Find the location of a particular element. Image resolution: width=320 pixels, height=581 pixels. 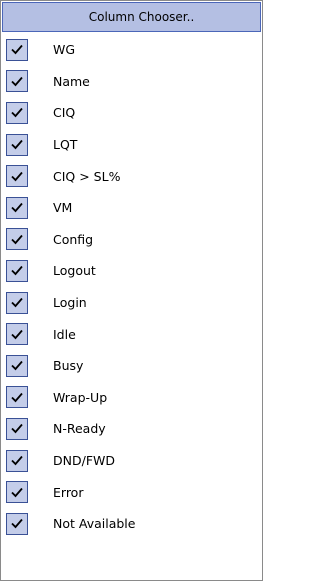

menu-item-lqt: LQT is located at coordinates (131, 145).